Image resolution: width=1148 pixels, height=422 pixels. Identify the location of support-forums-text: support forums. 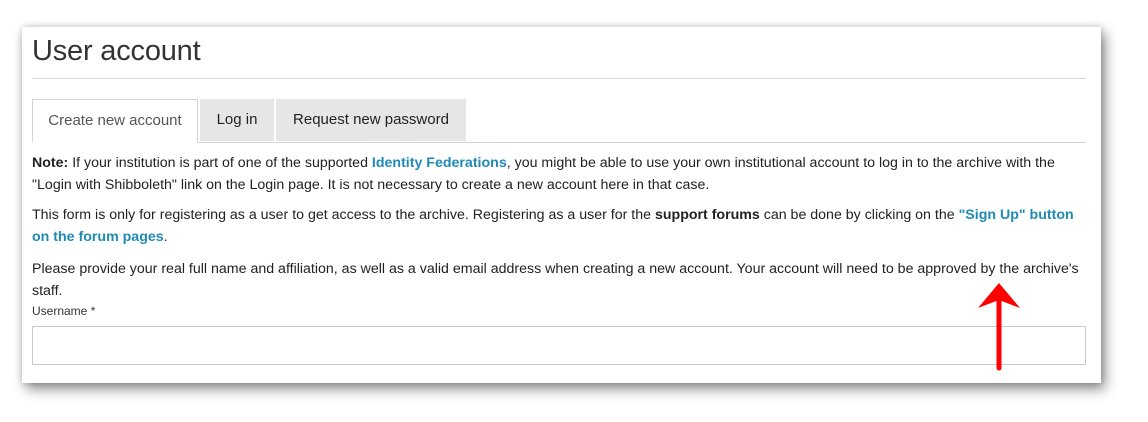
(707, 215).